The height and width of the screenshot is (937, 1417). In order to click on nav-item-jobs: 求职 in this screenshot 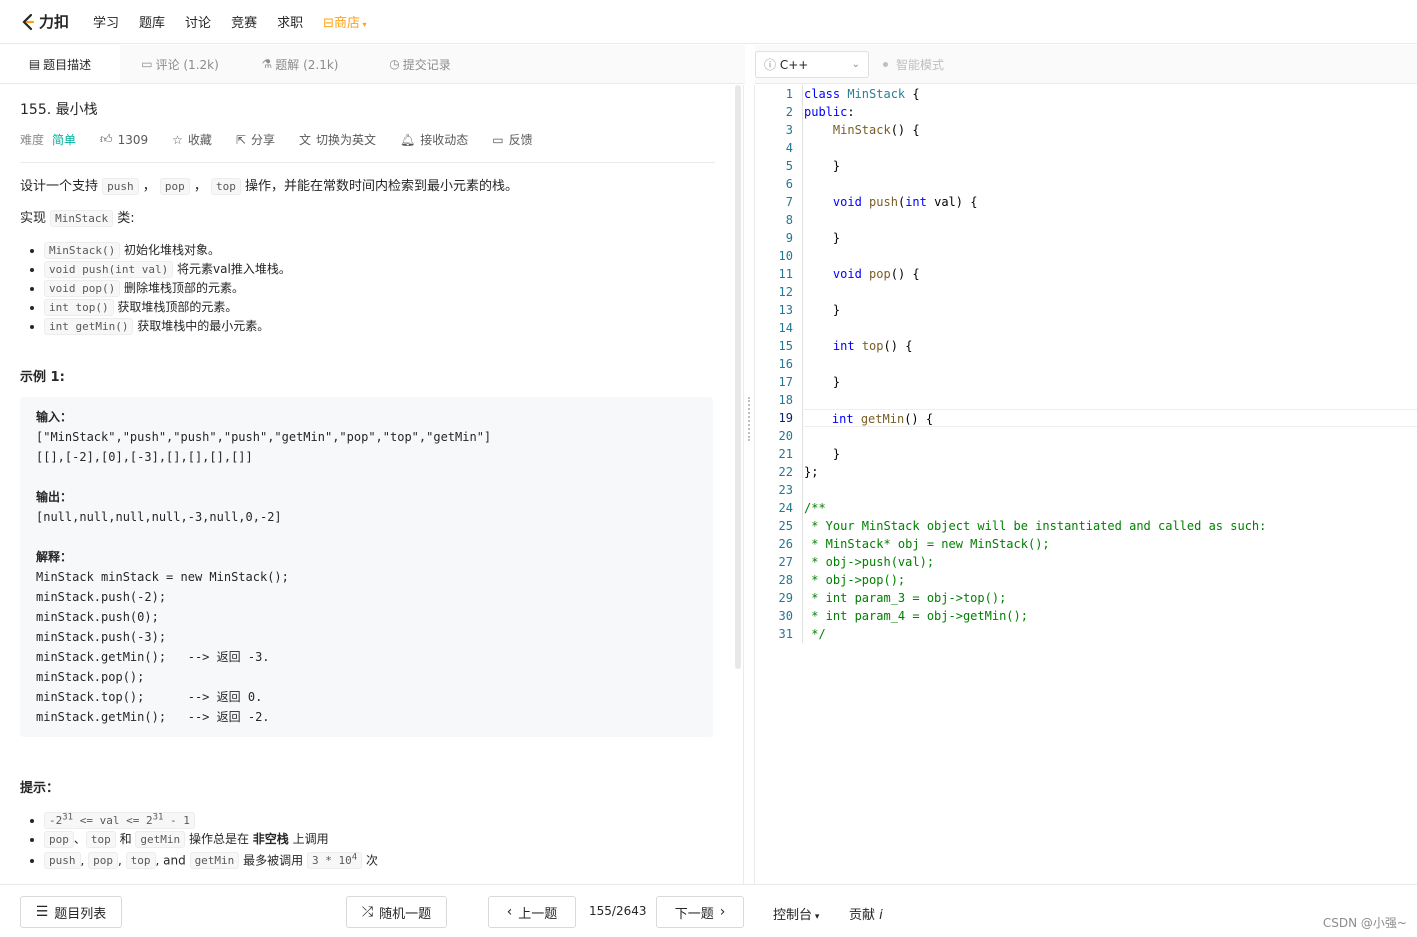, I will do `click(290, 21)`.